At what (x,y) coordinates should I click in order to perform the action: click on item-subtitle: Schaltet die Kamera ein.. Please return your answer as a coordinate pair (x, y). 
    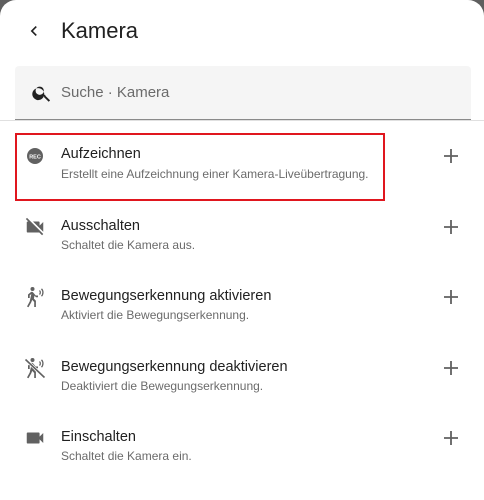
    Looking at the image, I should click on (126, 456).